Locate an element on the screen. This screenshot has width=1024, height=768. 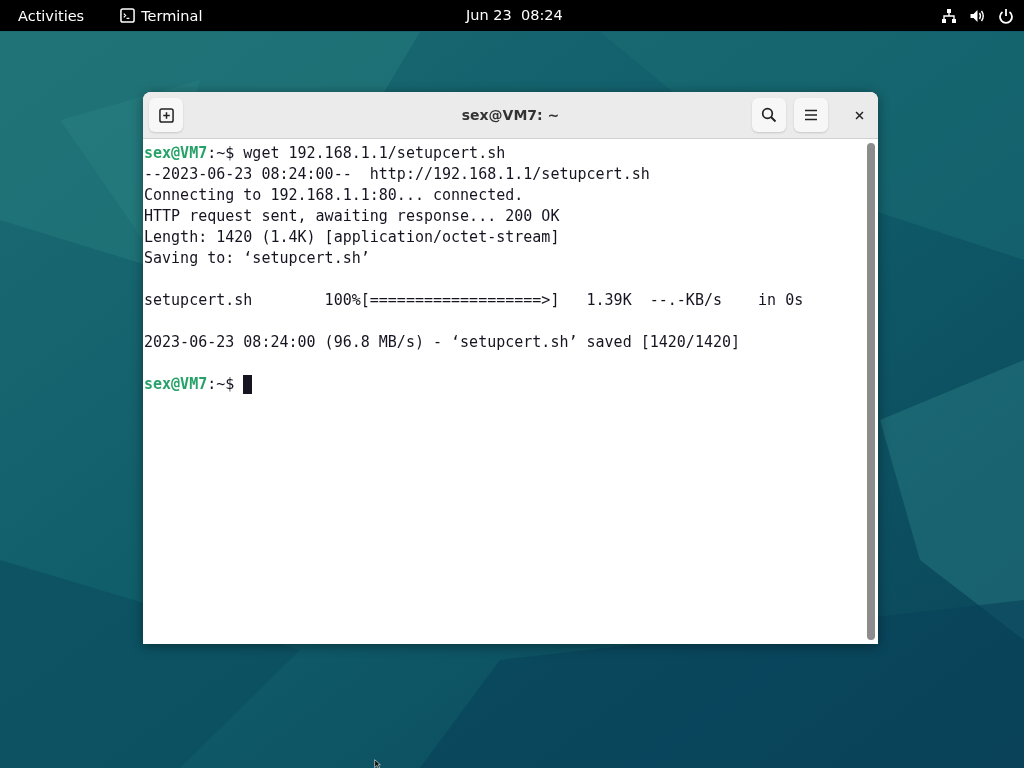
new-tab-button is located at coordinates (166, 115).